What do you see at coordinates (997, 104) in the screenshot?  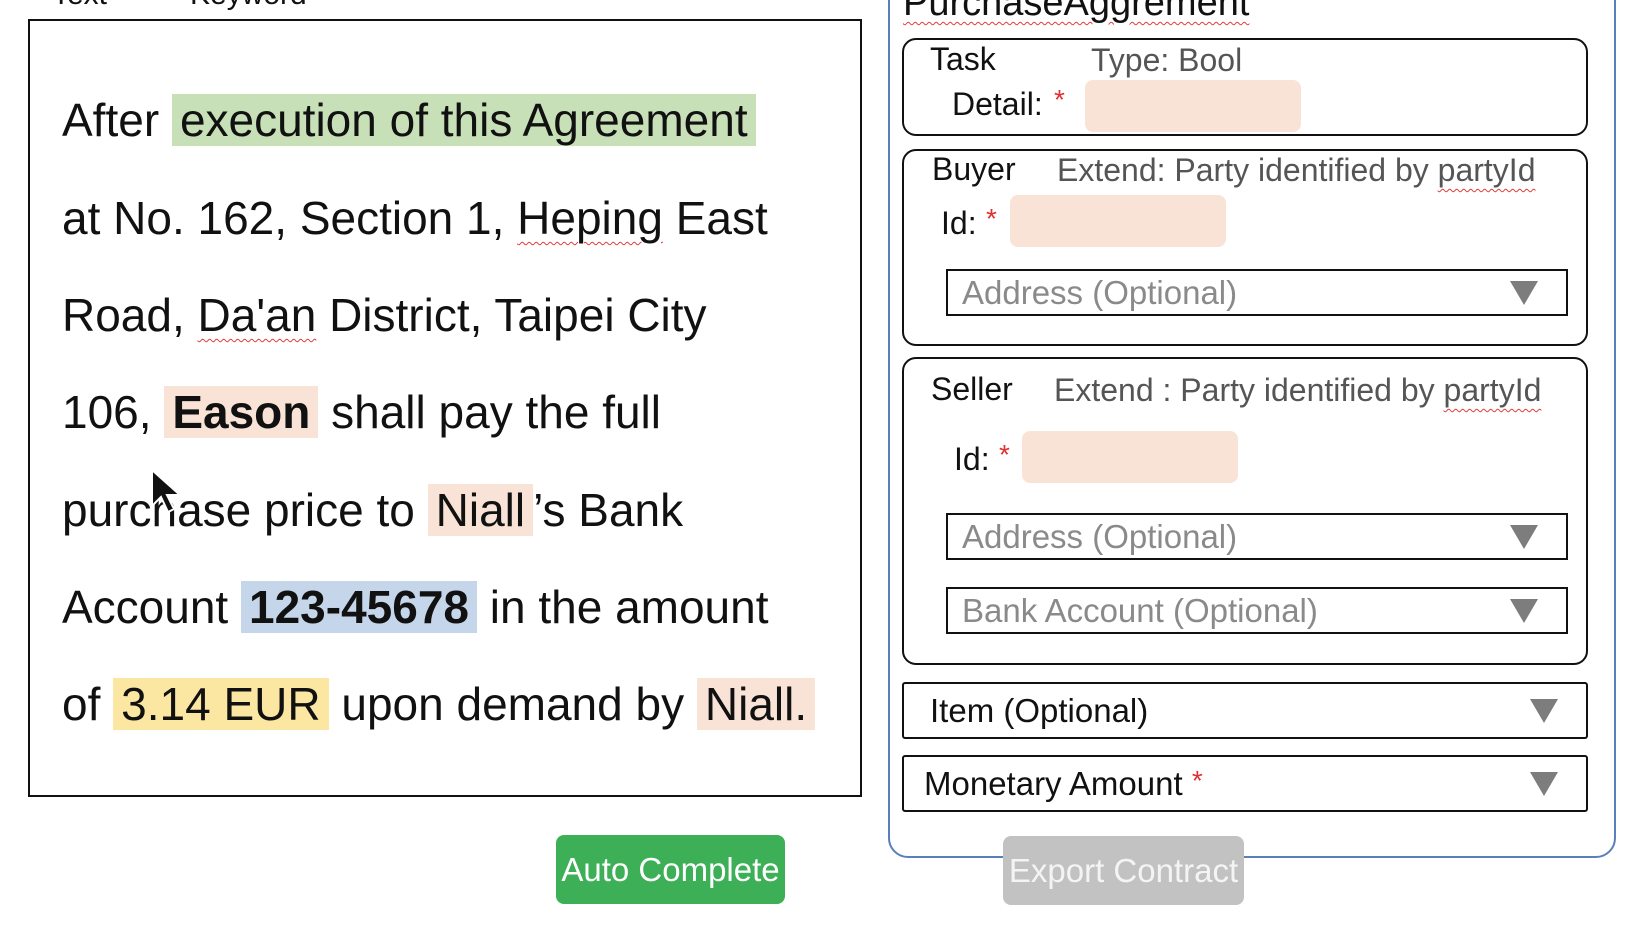 I see `detail-label: Detail:` at bounding box center [997, 104].